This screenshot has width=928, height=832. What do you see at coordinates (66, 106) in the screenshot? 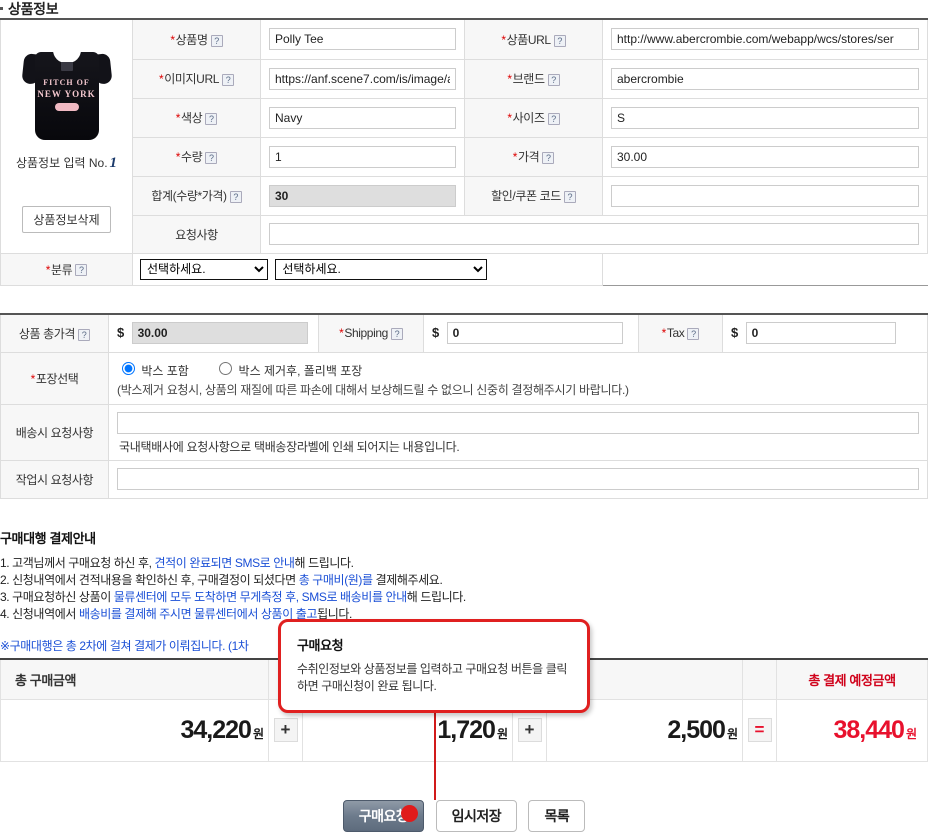
I see `shirt-graphic-pill` at bounding box center [66, 106].